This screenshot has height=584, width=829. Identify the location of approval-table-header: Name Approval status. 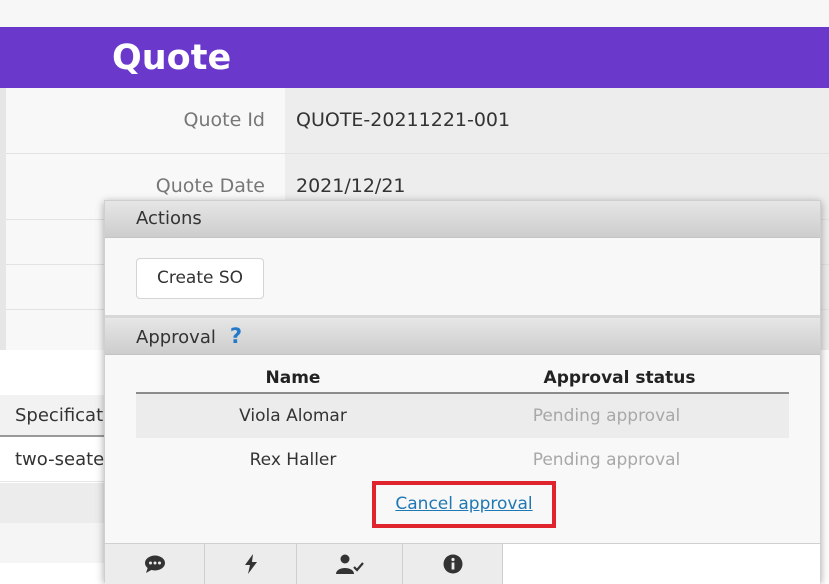
(462, 378).